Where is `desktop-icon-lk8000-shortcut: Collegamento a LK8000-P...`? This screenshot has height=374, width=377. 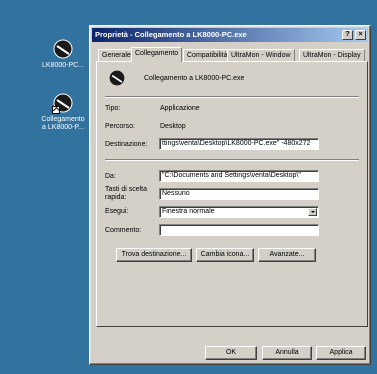
desktop-icon-lk8000-shortcut: Collegamento a LK8000-P... is located at coordinates (63, 112).